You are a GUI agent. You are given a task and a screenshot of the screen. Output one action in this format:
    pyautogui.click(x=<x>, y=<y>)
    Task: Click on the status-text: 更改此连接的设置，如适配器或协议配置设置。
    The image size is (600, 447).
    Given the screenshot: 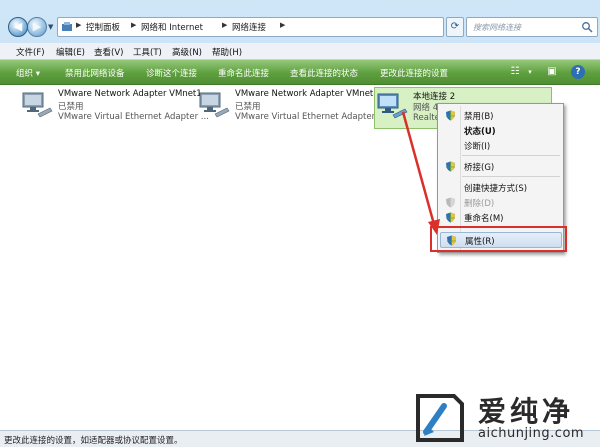 What is the action you would take?
    pyautogui.click(x=93, y=441)
    